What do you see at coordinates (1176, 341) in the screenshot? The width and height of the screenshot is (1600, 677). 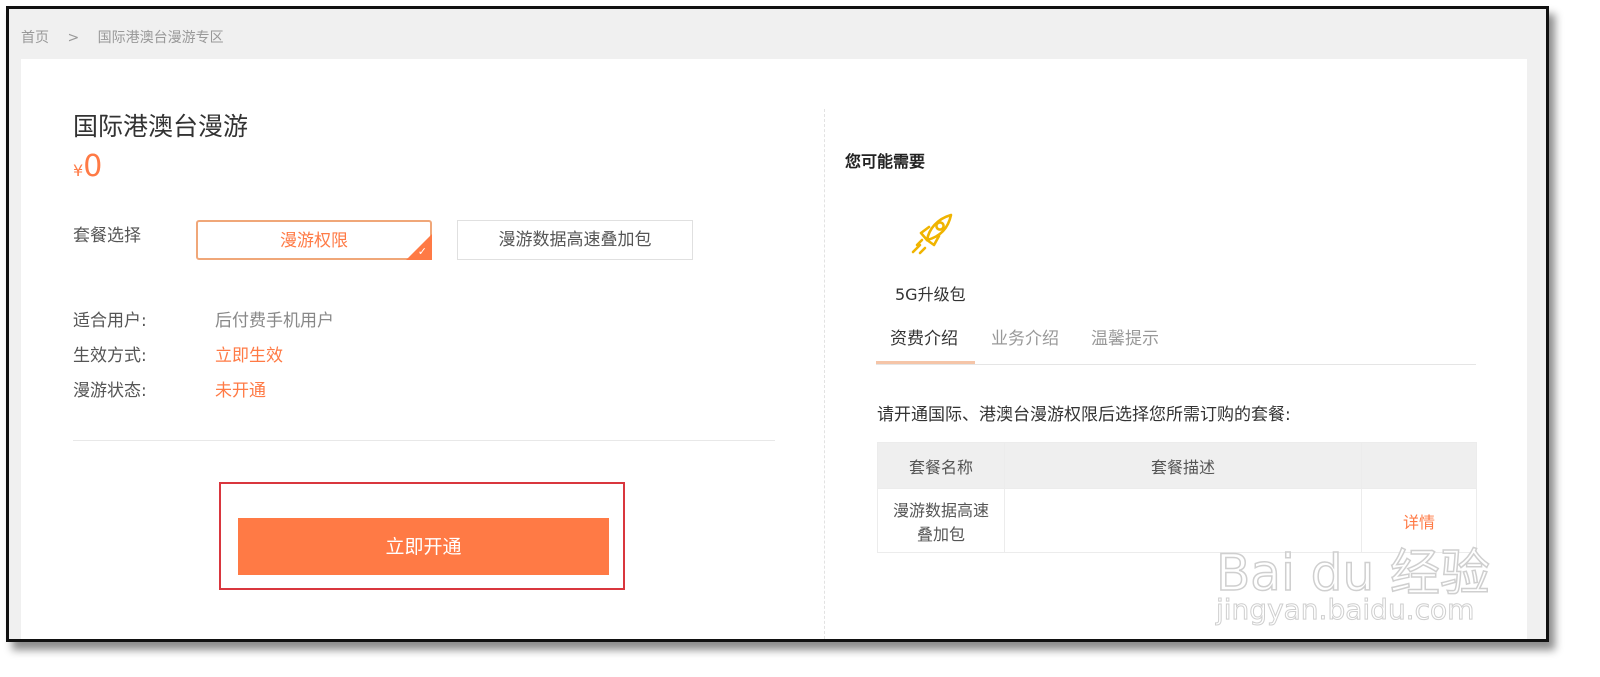 I see `info-tabs: 资费介绍 业务介绍 温馨提示` at bounding box center [1176, 341].